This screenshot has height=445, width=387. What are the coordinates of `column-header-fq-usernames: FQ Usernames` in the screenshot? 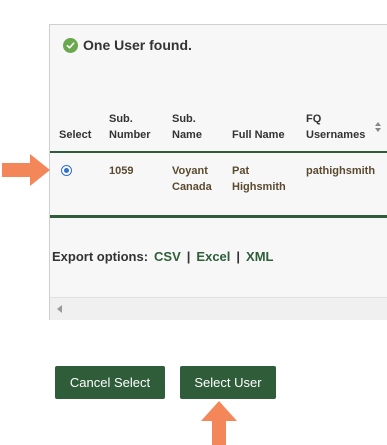 It's located at (335, 127).